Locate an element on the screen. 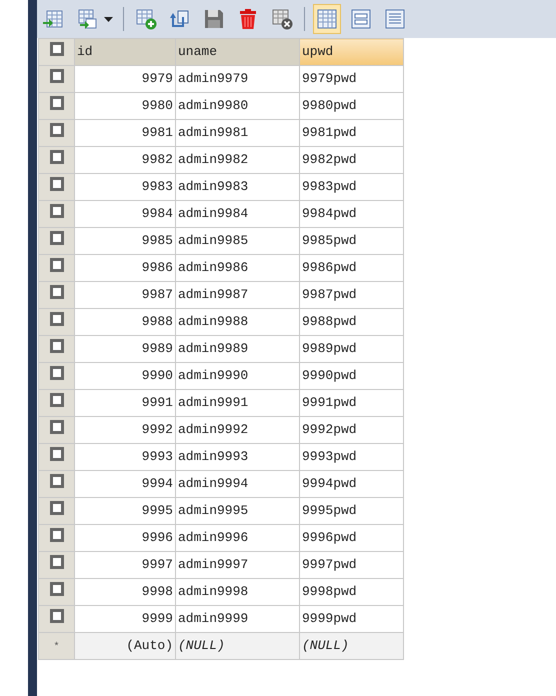  table-export-icon is located at coordinates (87, 19).